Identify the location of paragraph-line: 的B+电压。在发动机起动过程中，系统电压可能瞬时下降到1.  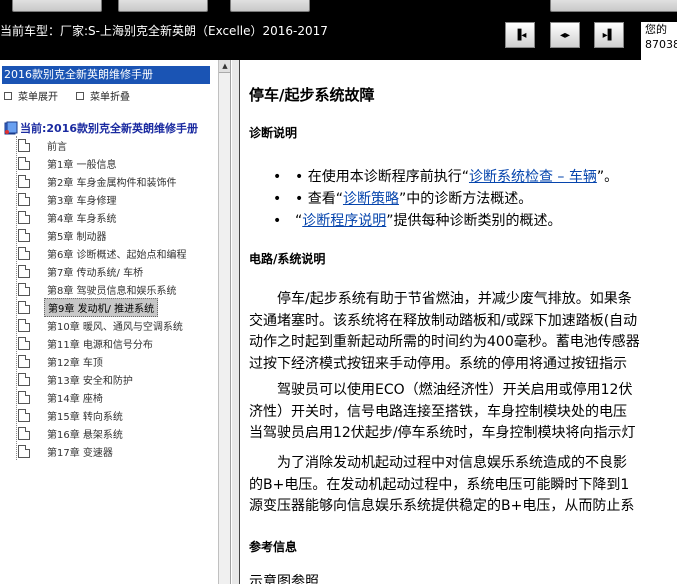
(439, 484).